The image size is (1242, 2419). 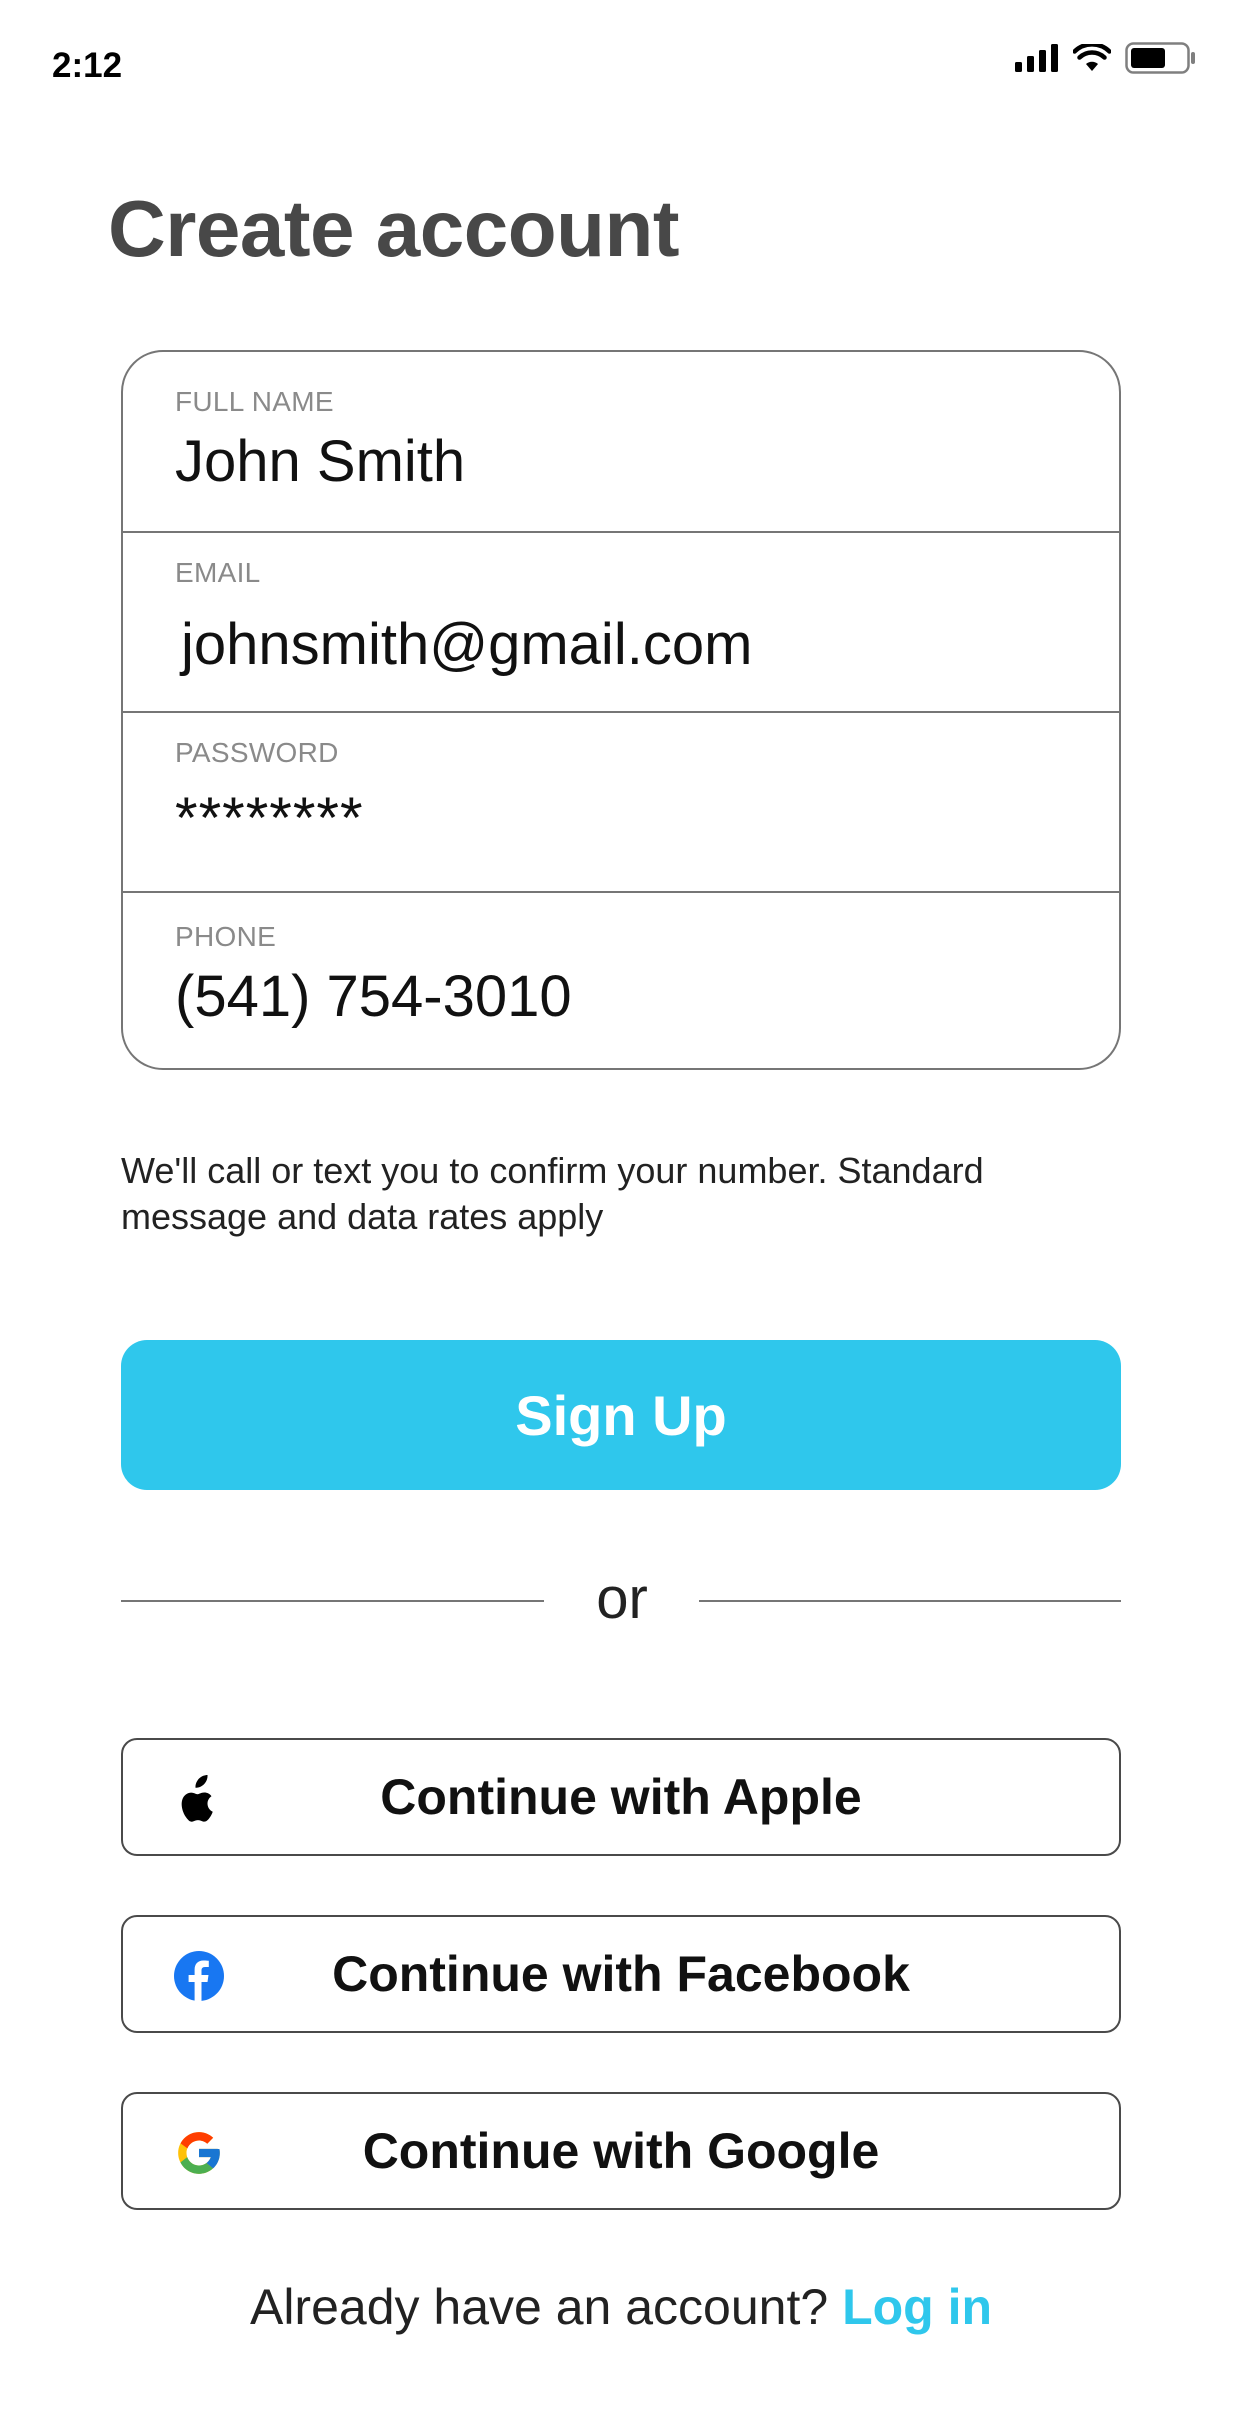 What do you see at coordinates (1092, 59) in the screenshot?
I see `wifi-icon` at bounding box center [1092, 59].